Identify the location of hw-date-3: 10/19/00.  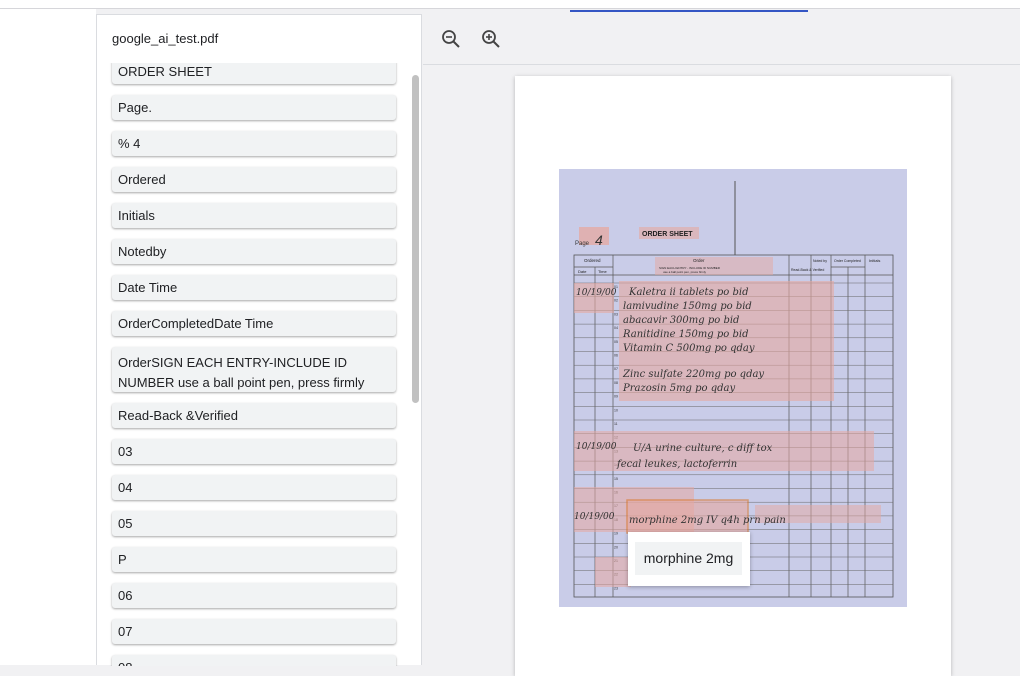
(594, 517).